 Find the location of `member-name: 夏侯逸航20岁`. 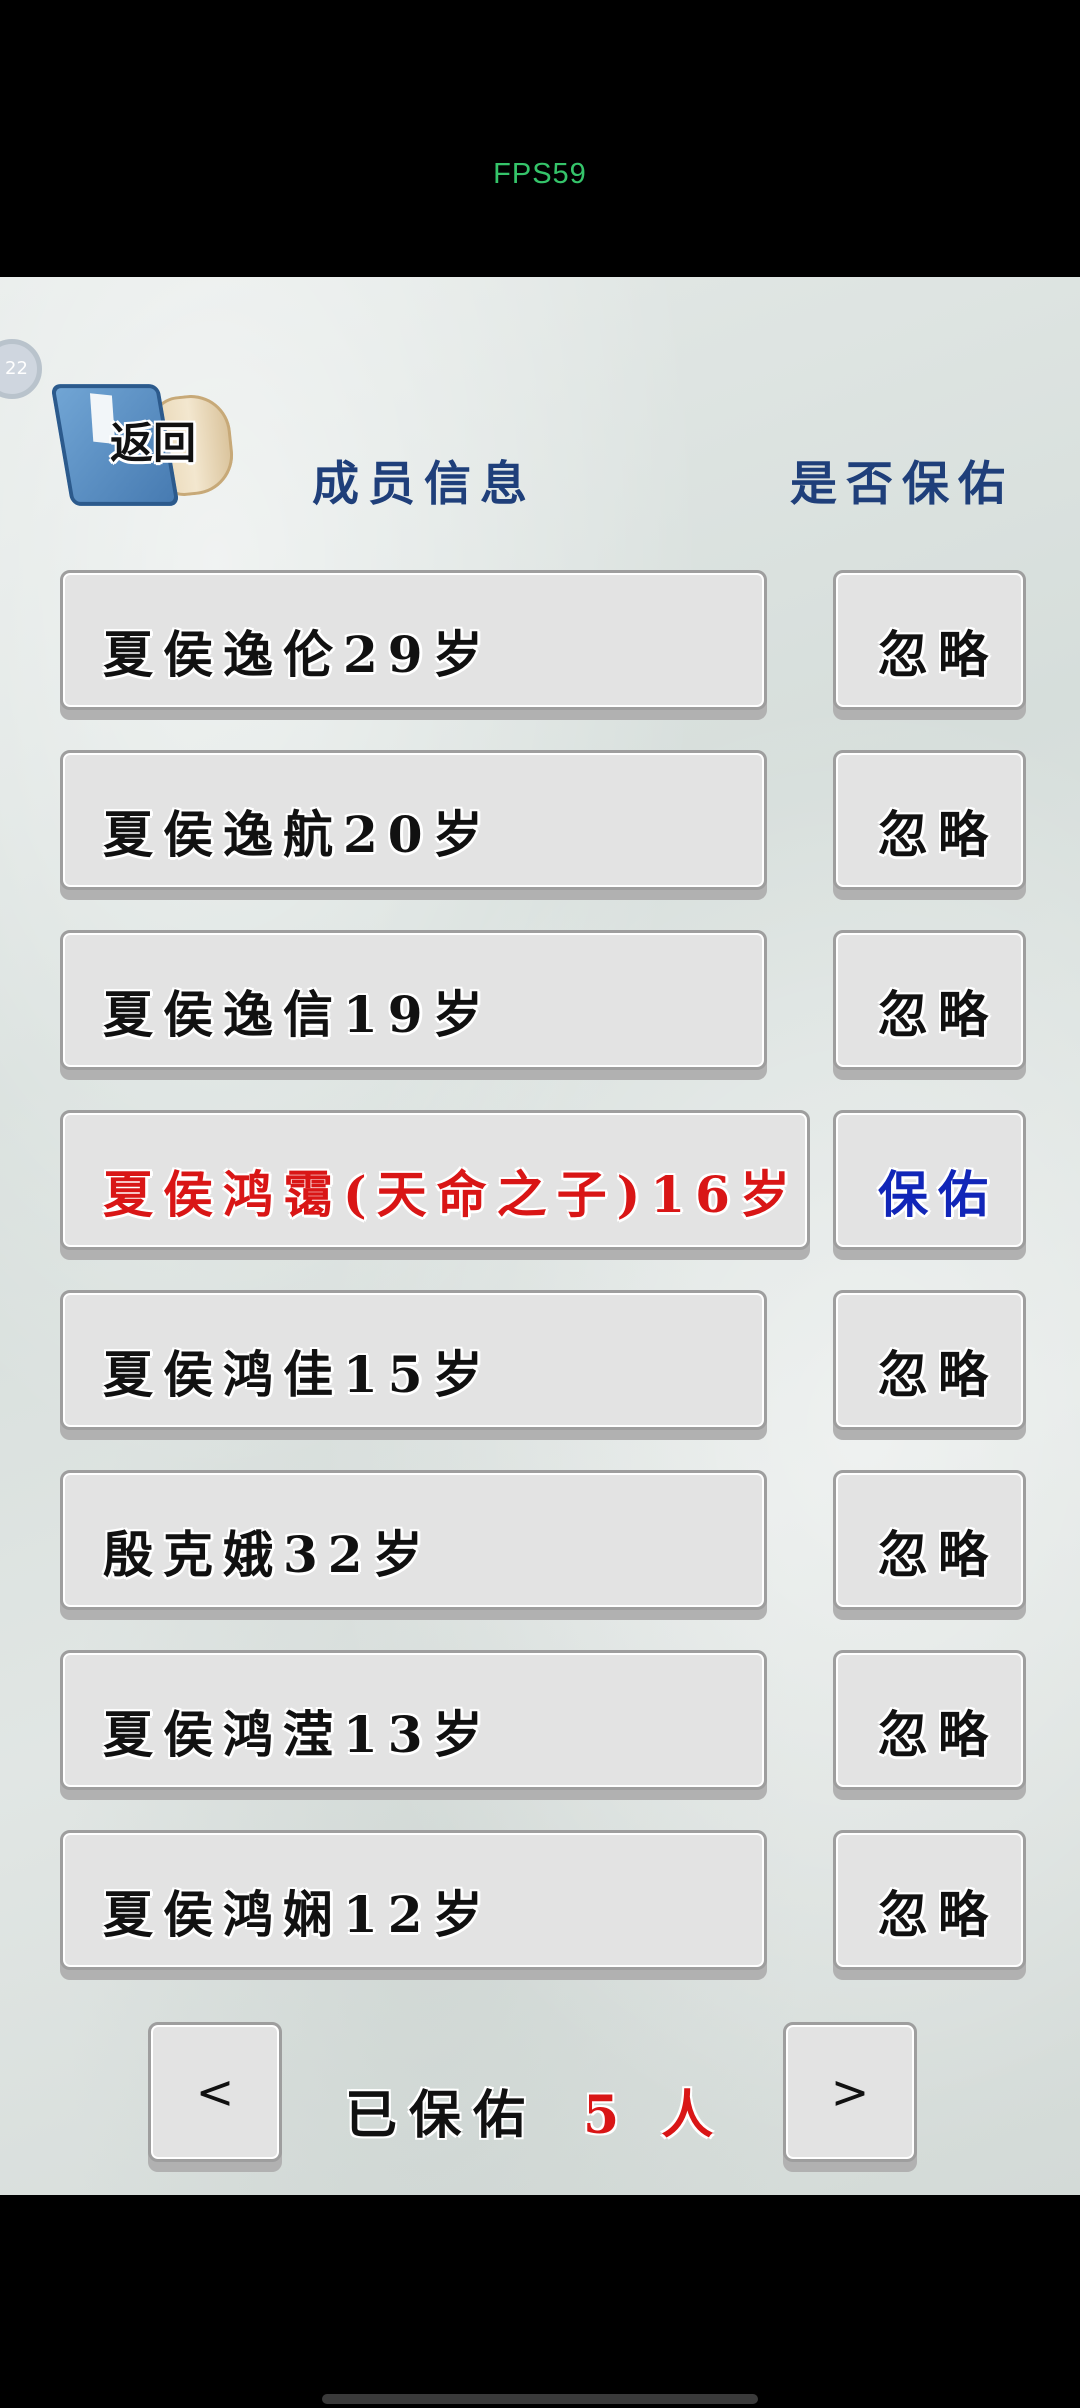

member-name: 夏侯逸航20岁 is located at coordinates (298, 834).